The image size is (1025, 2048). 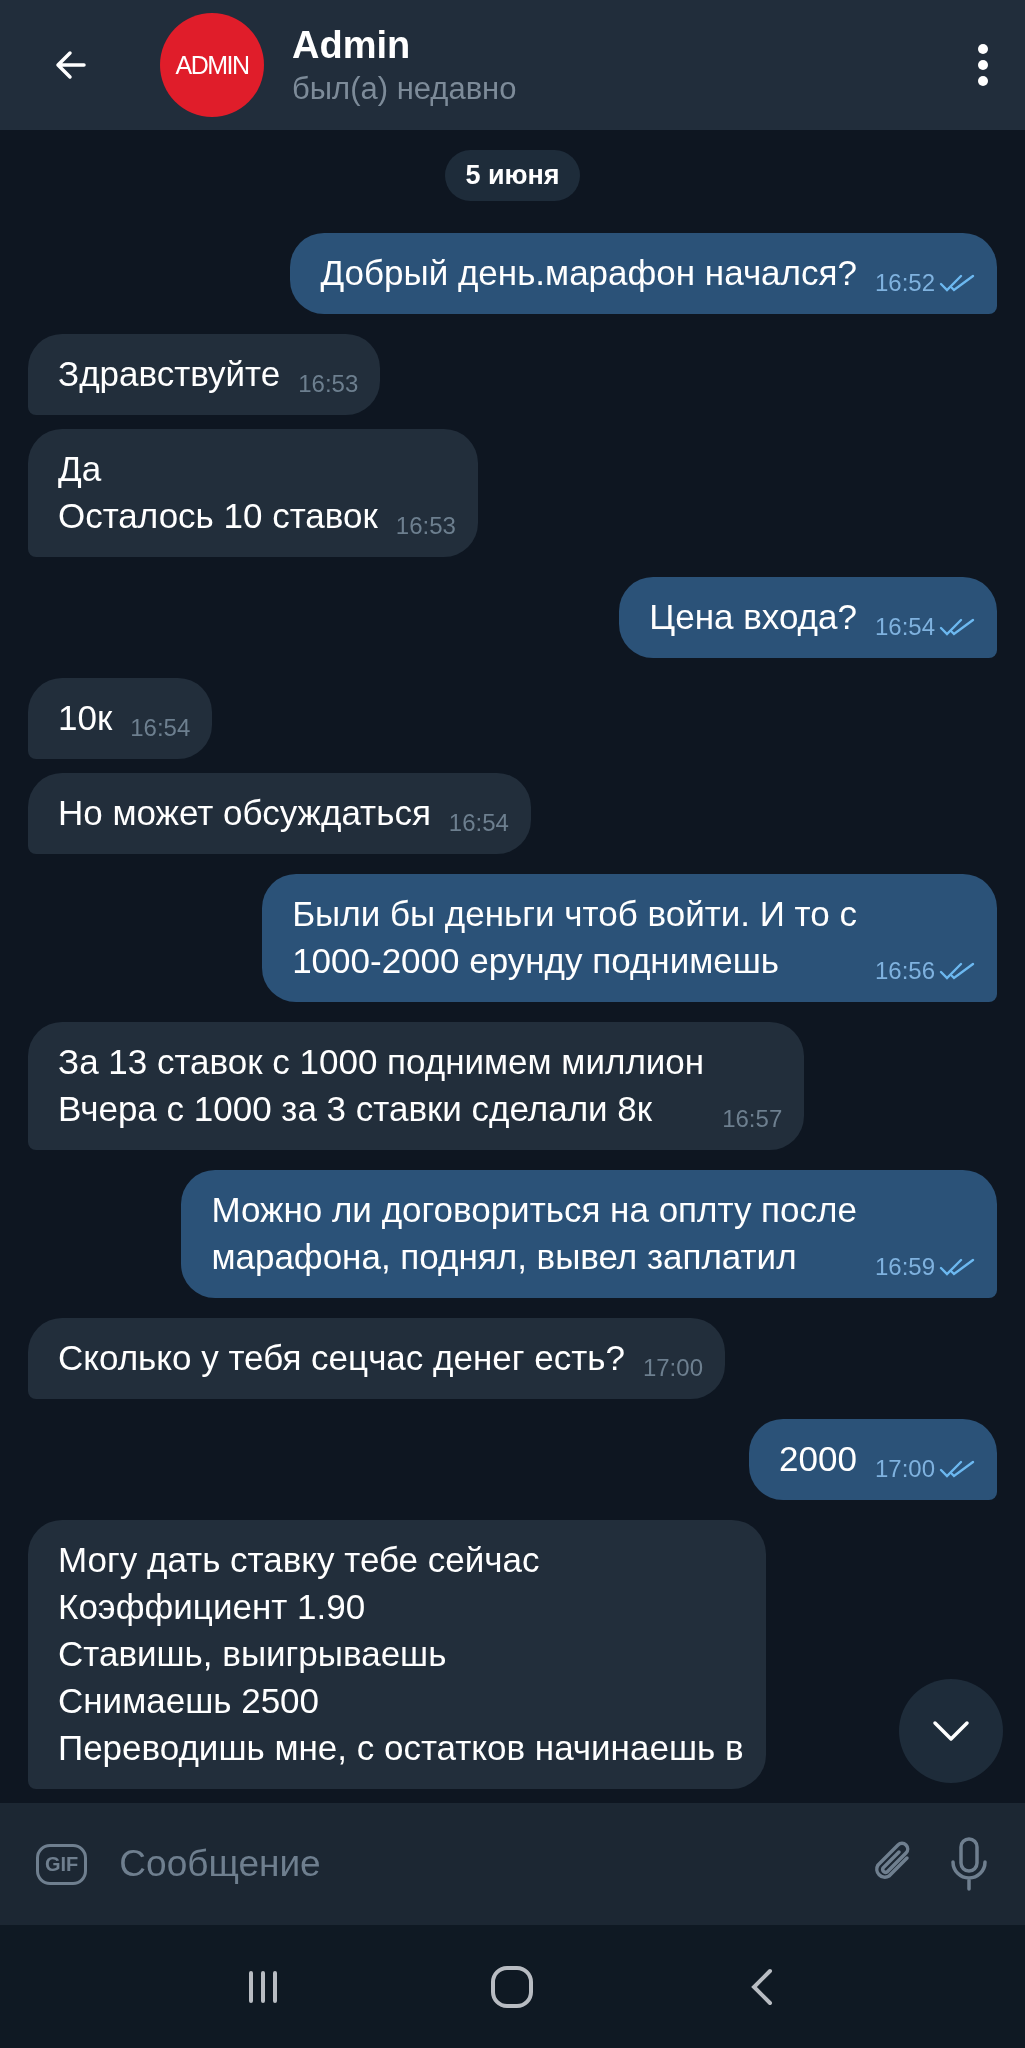 What do you see at coordinates (753, 617) in the screenshot?
I see `message-text: Цена входа?` at bounding box center [753, 617].